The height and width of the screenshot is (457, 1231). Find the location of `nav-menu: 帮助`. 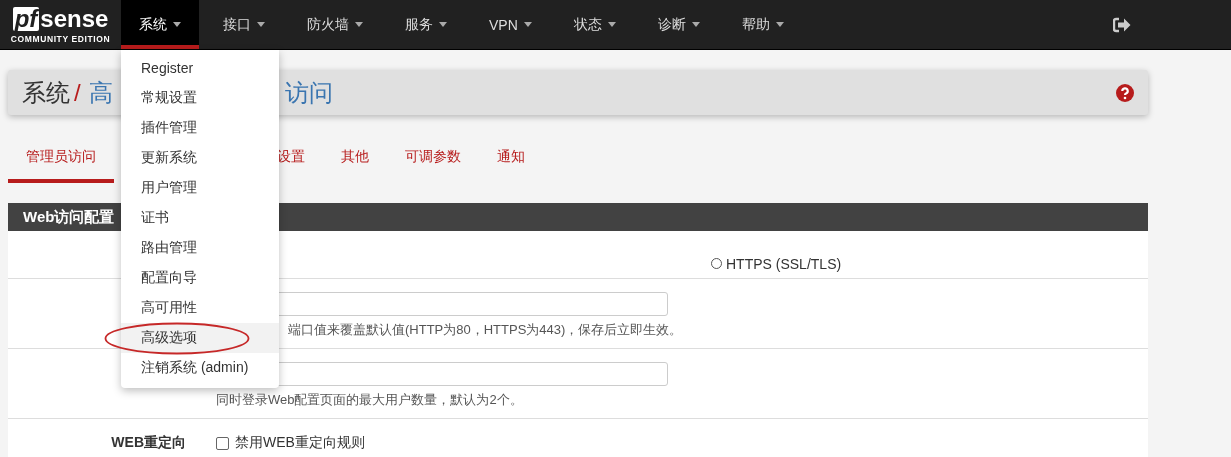

nav-menu: 帮助 is located at coordinates (762, 24).